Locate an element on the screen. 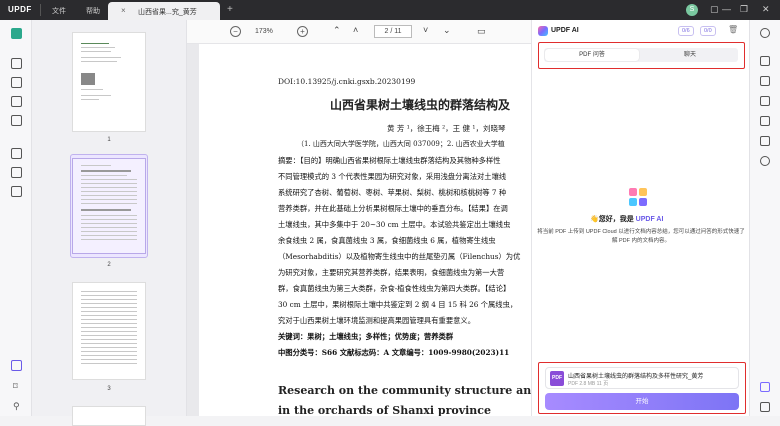 This screenshot has width=780, height=426. close-window-icon: ✕ is located at coordinates (766, 9).